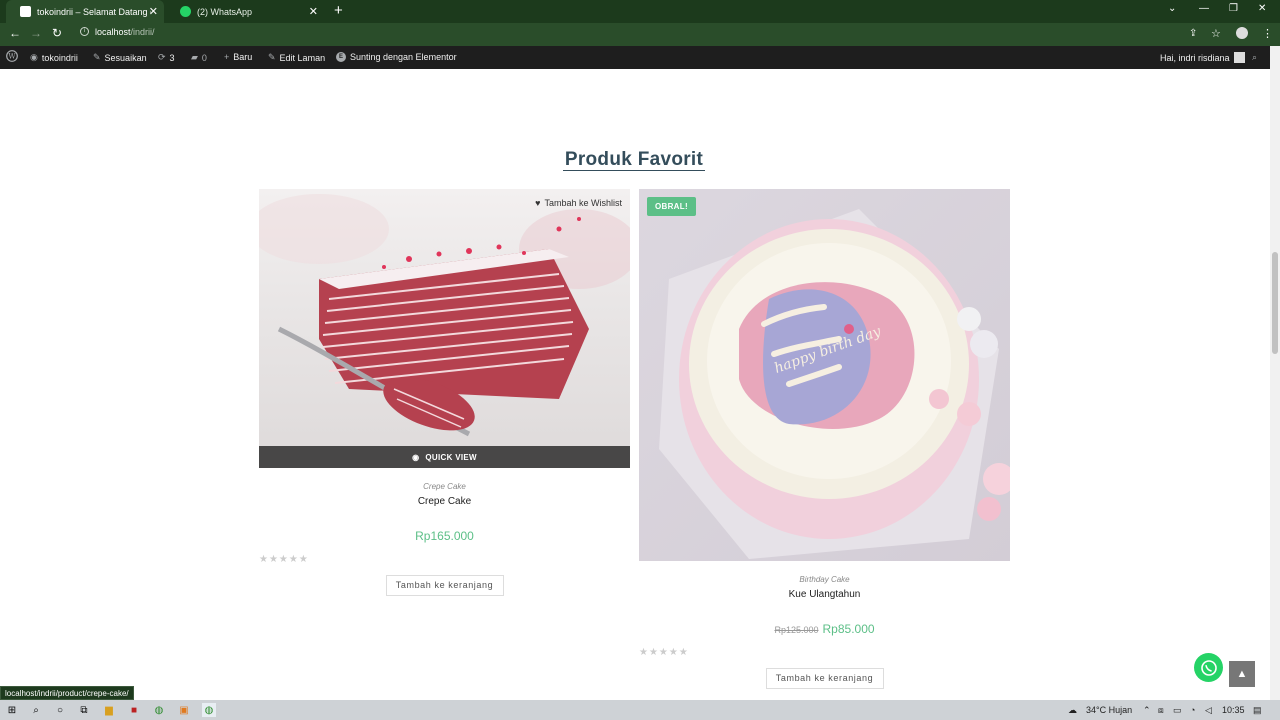 This screenshot has height=720, width=1280. I want to click on product-price: Rp165.000, so click(444, 536).